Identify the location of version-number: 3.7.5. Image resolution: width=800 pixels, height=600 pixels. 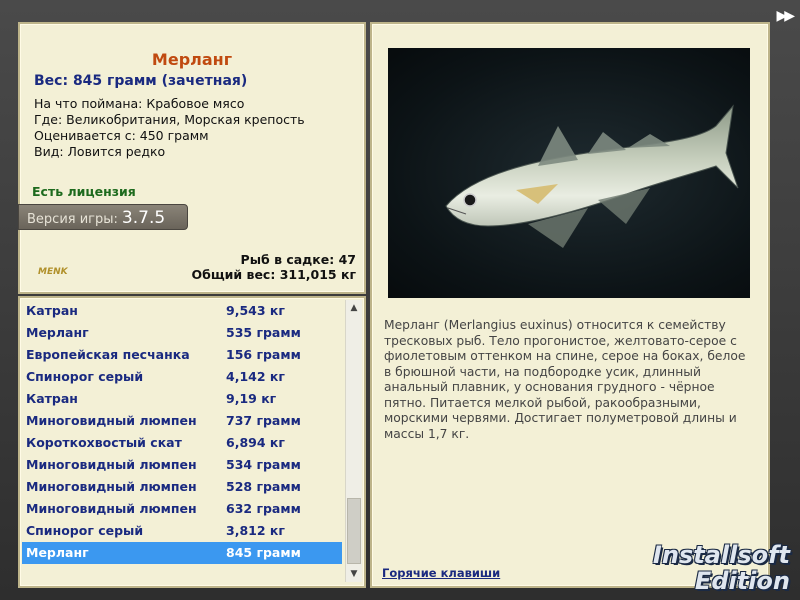
(143, 218).